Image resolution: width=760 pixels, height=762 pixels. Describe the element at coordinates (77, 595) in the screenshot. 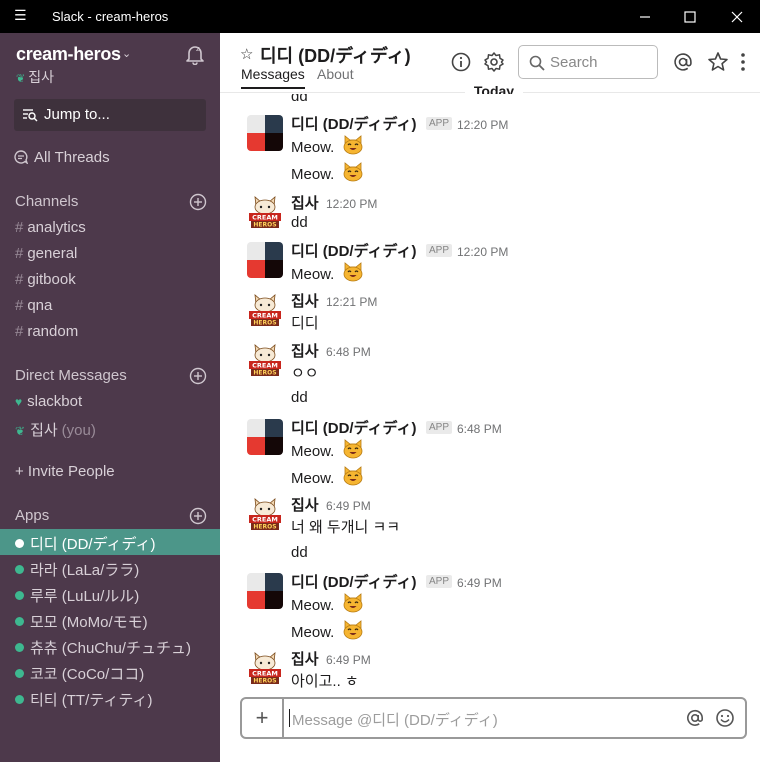

I see `sidebar-app-lulu: 루루 (LuLu/ルル)` at that location.